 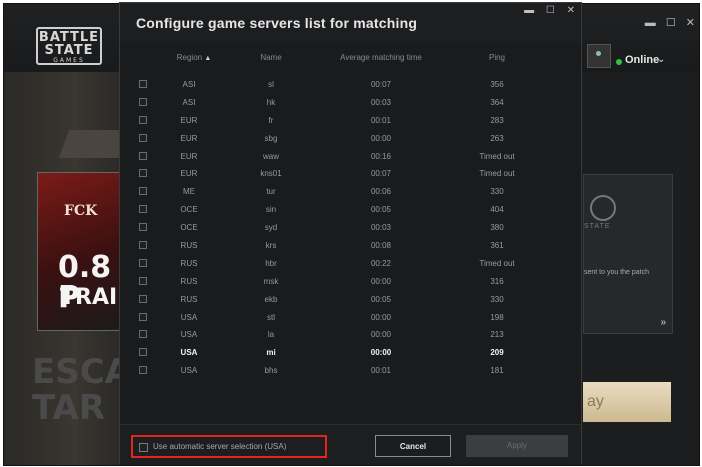 What do you see at coordinates (663, 322) in the screenshot?
I see `more-icon: »` at bounding box center [663, 322].